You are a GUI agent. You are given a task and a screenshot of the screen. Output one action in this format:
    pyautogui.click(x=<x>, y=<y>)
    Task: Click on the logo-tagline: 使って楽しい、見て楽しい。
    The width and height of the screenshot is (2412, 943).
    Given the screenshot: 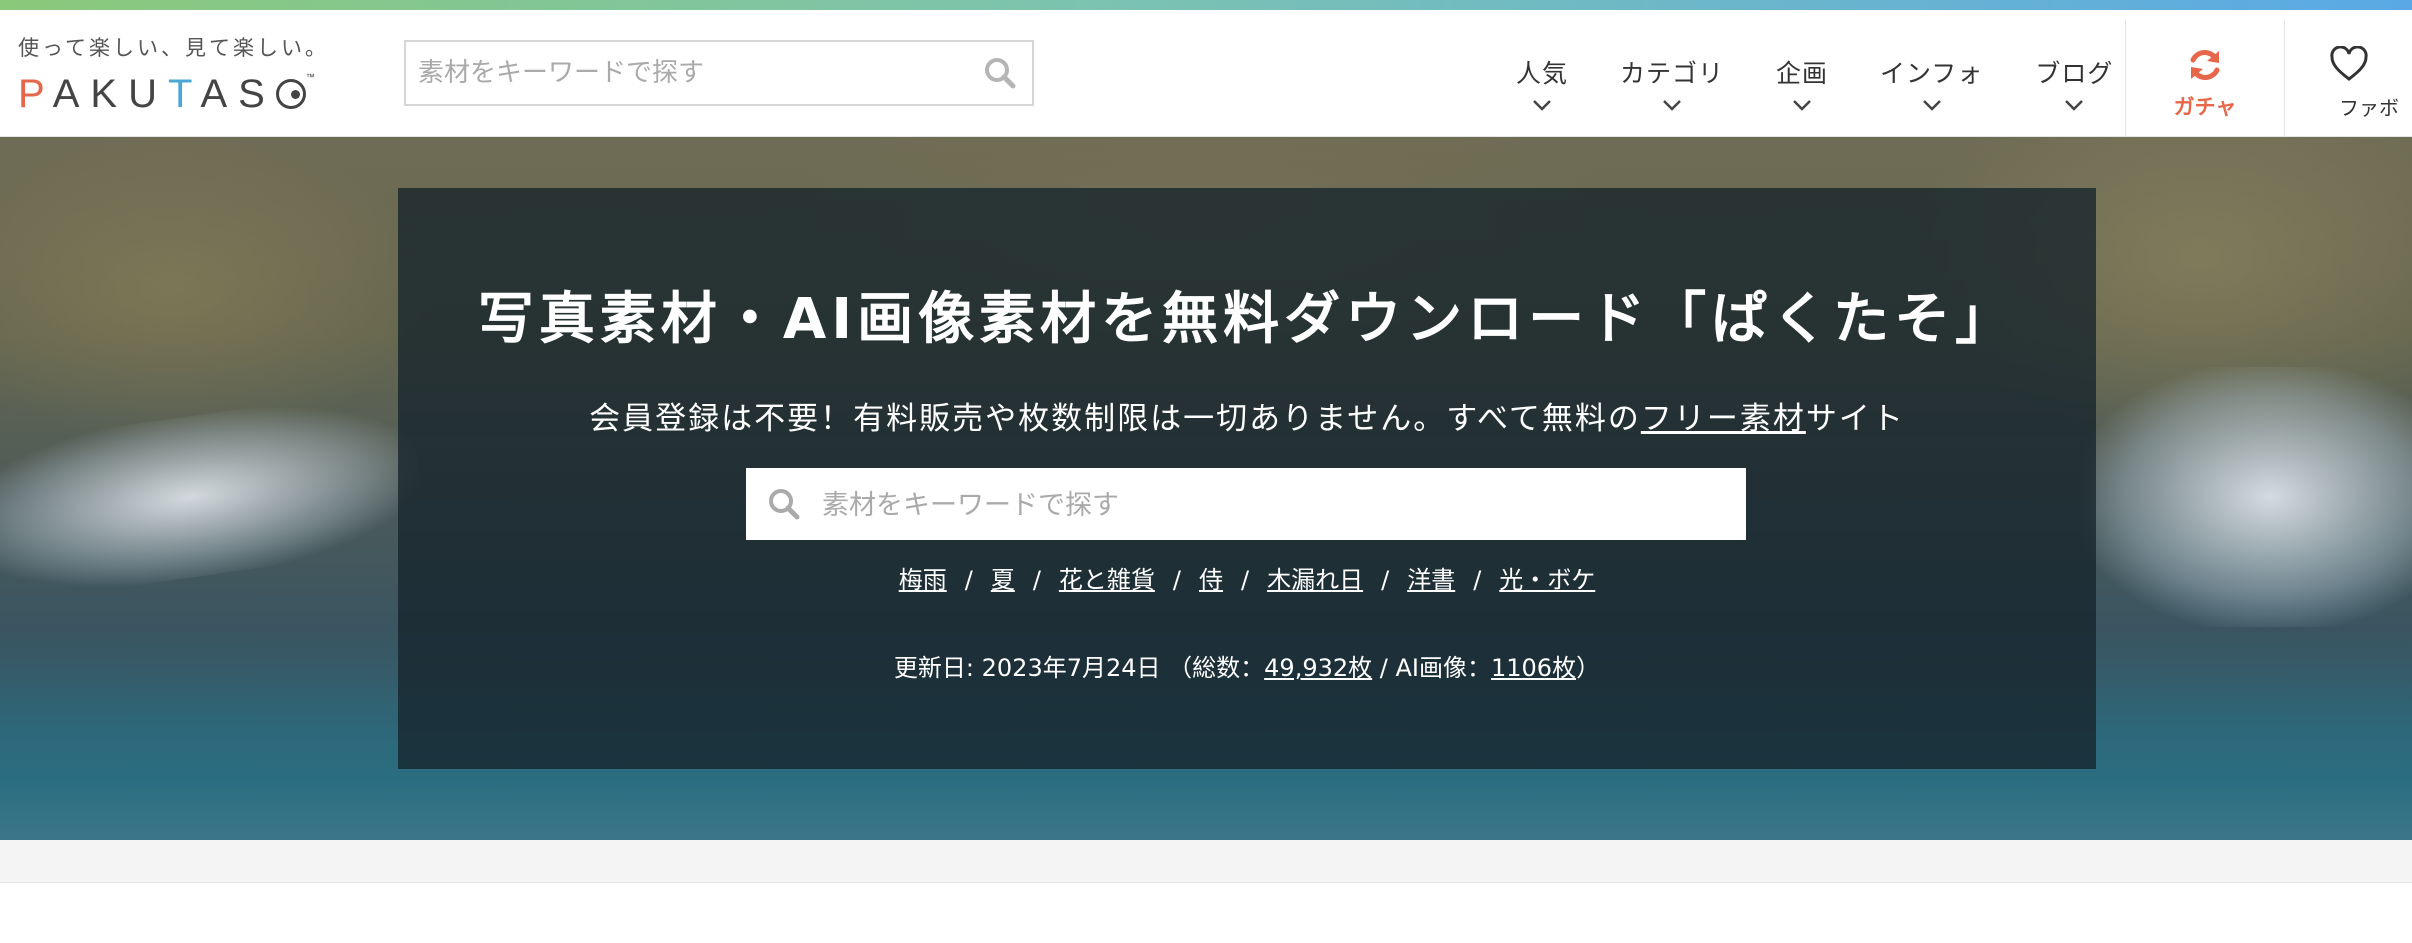 What is the action you would take?
    pyautogui.click(x=173, y=48)
    